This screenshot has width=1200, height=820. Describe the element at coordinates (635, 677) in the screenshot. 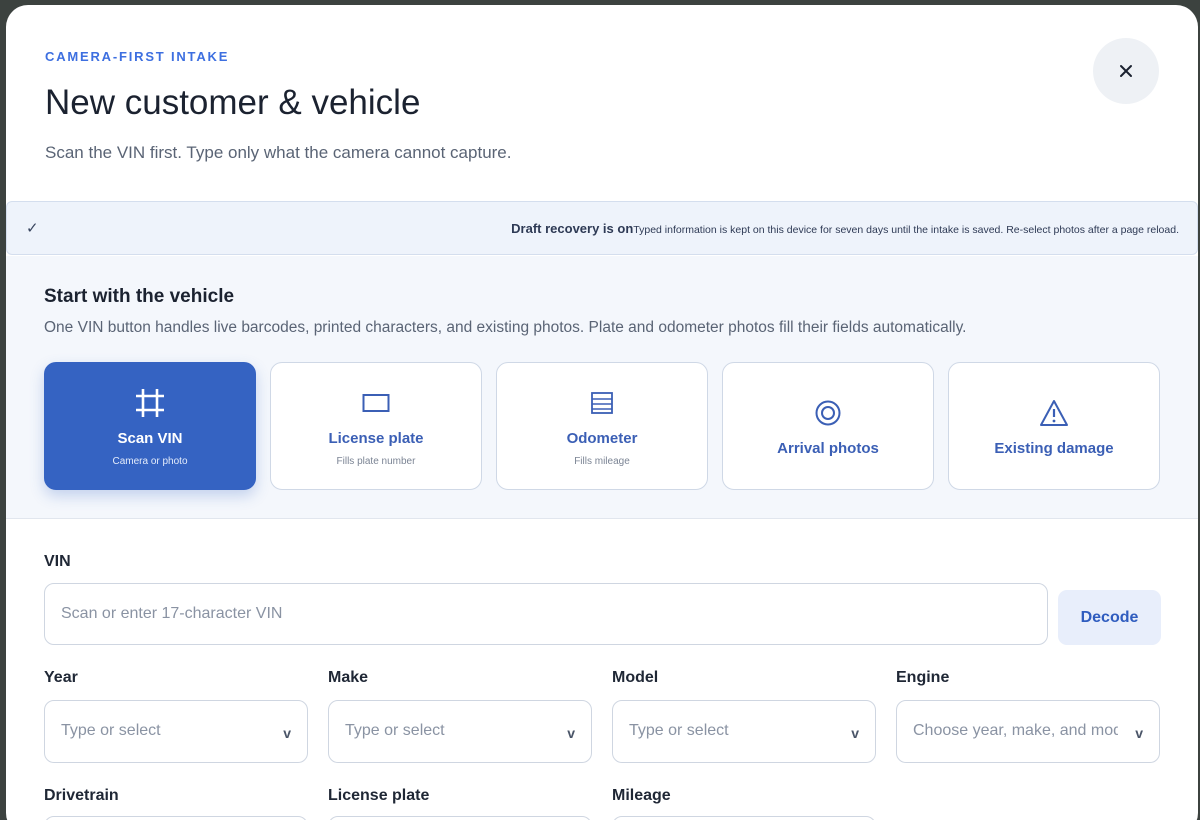

I see `model-label: Model` at that location.